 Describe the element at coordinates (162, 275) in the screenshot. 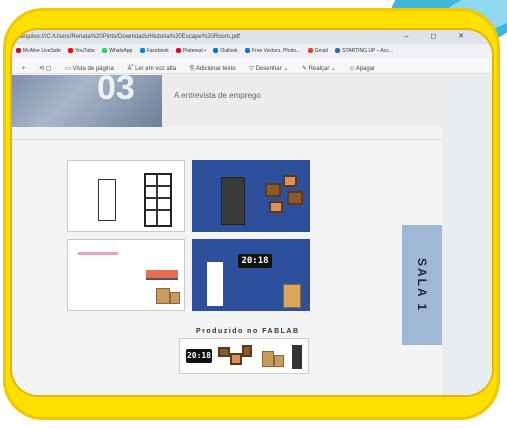

I see `books-drawing` at that location.